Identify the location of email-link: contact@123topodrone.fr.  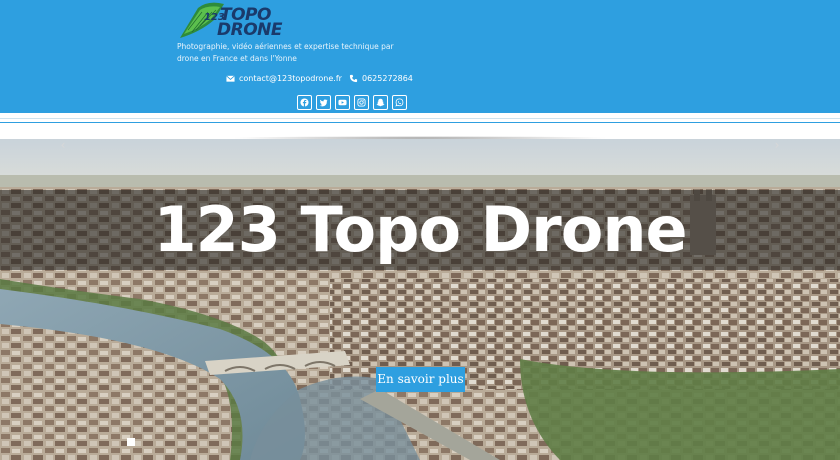
(284, 78).